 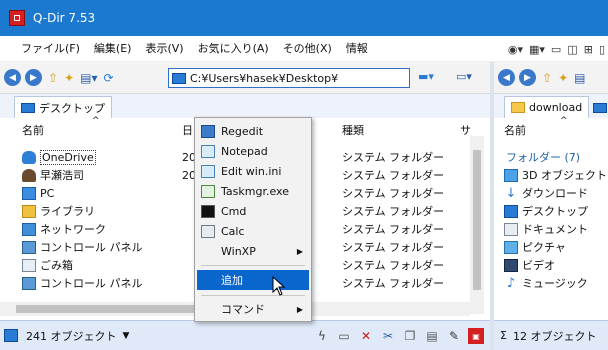 I want to click on regedit-icon, so click(x=208, y=131).